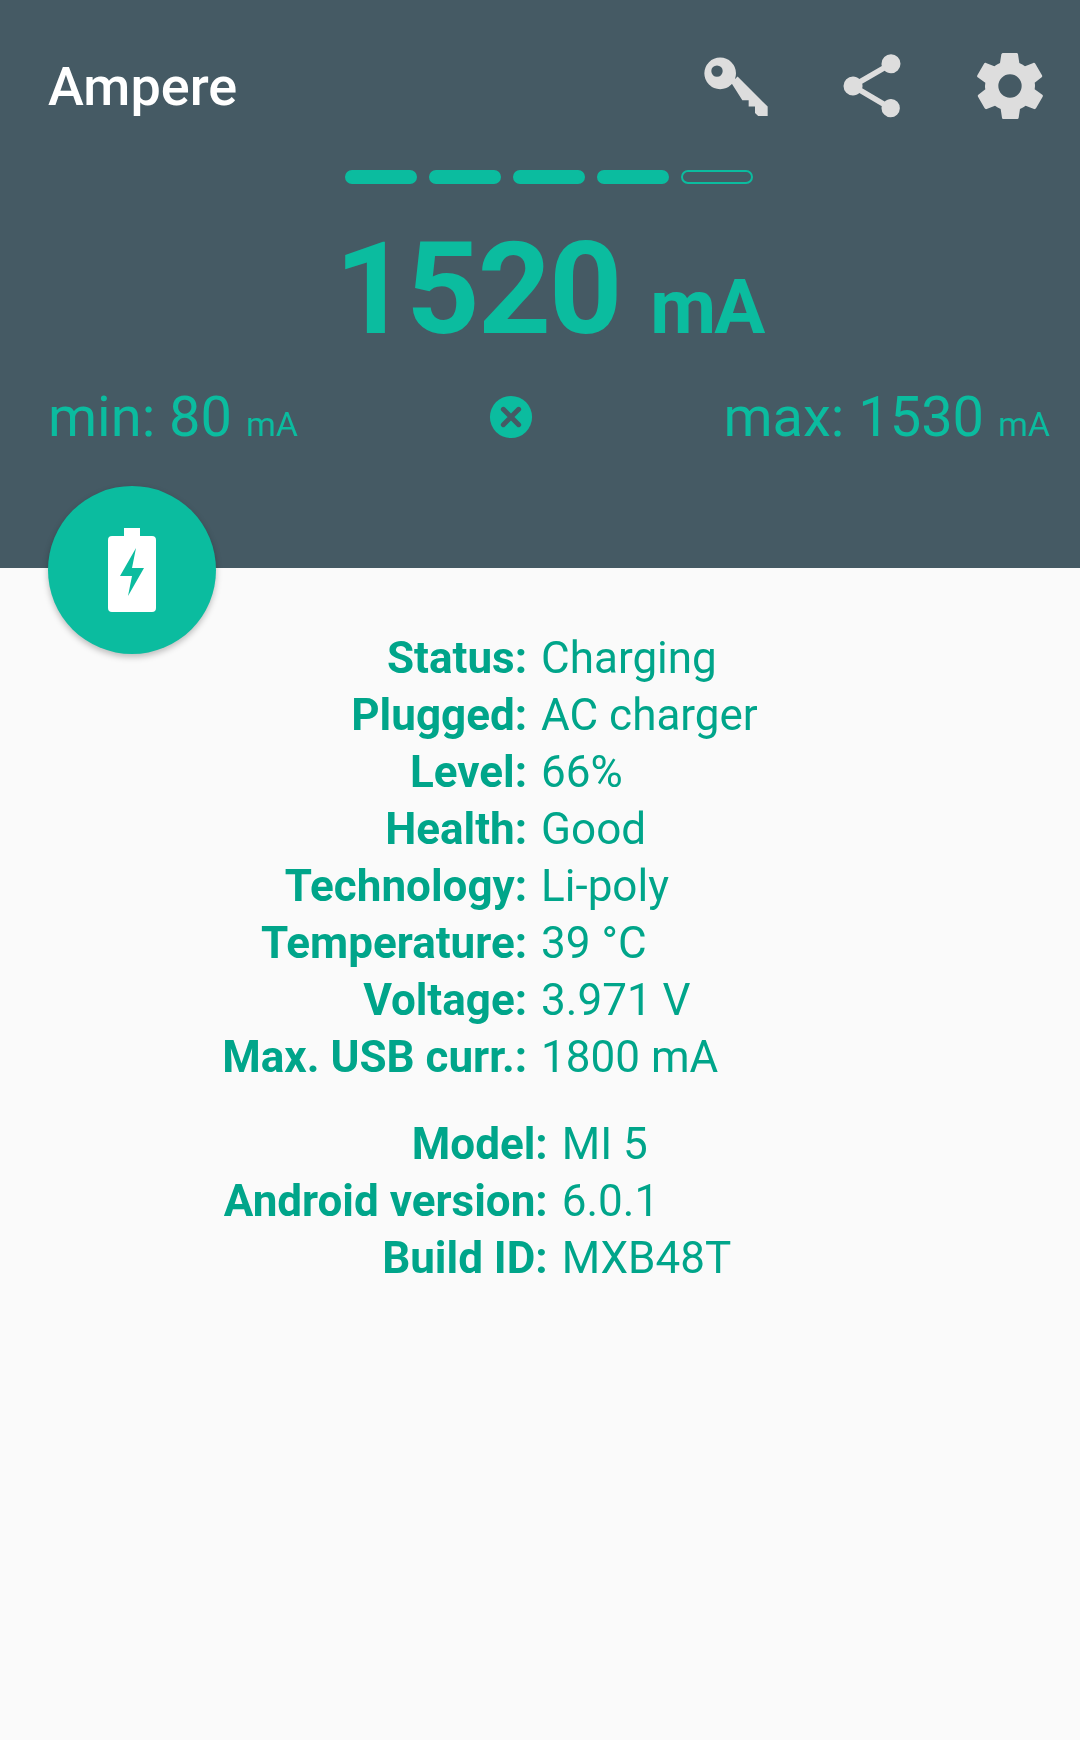  I want to click on min-reading: min: 80 mA, so click(173, 417).